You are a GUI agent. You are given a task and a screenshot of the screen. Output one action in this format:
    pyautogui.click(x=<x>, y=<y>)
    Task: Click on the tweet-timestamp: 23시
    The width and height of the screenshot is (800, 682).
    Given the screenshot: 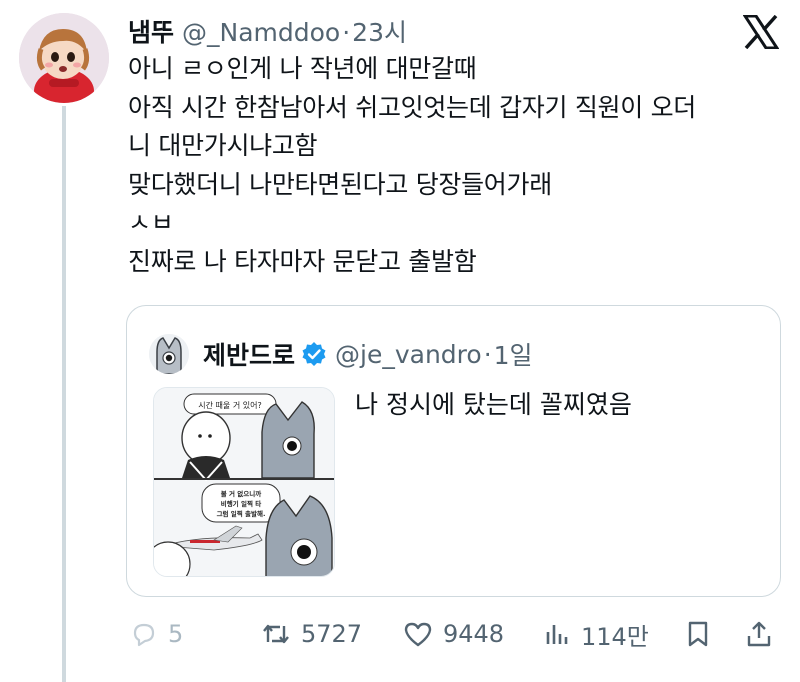 What is the action you would take?
    pyautogui.click(x=379, y=31)
    